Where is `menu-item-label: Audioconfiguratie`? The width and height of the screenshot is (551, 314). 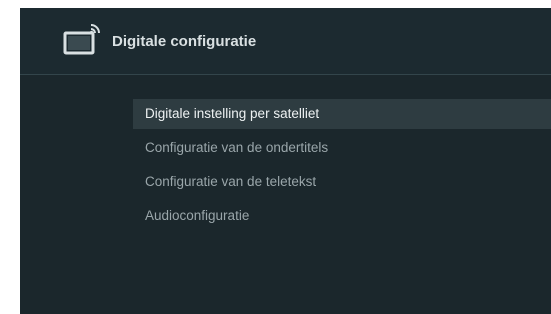
menu-item-label: Audioconfiguratie is located at coordinates (197, 215).